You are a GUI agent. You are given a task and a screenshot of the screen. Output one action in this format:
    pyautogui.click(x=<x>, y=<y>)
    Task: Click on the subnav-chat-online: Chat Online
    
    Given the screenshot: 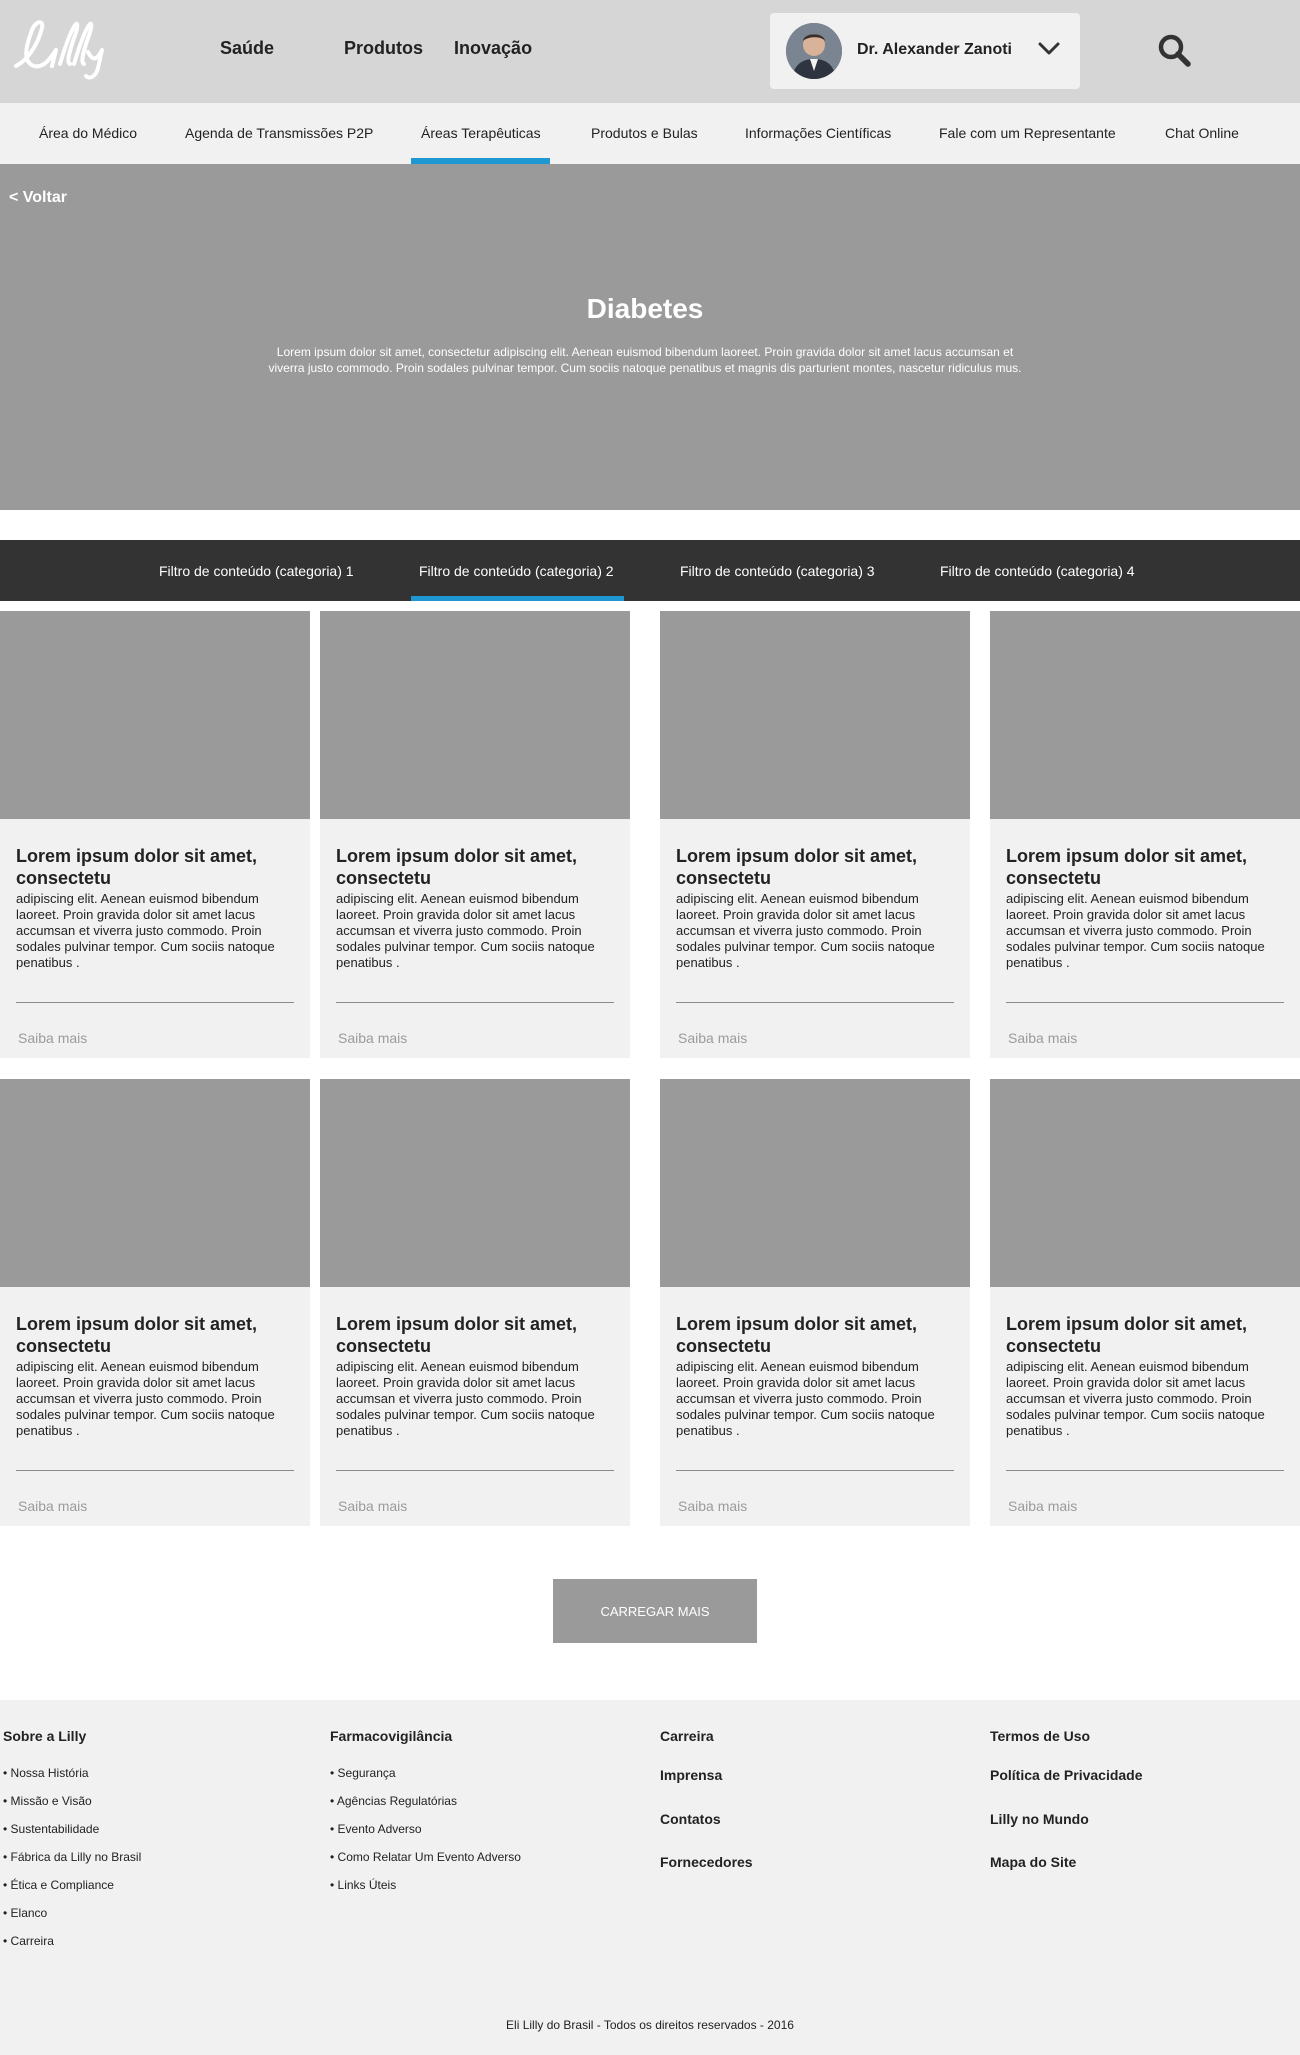 What is the action you would take?
    pyautogui.click(x=1202, y=133)
    